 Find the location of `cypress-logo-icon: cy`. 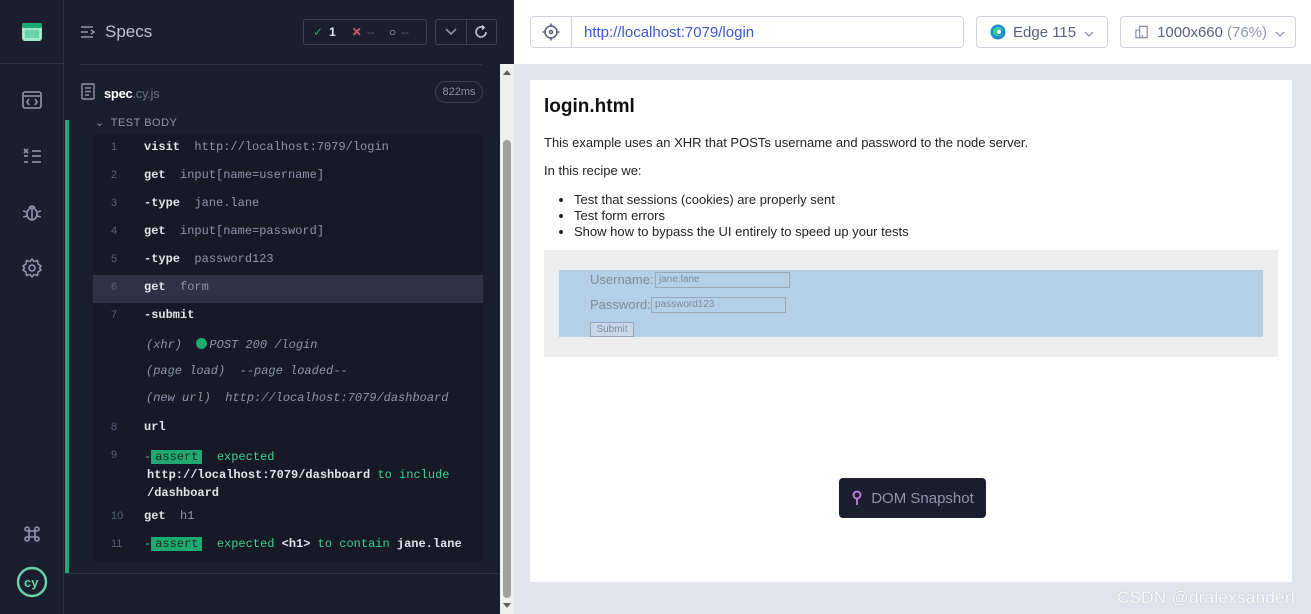

cypress-logo-icon: cy is located at coordinates (32, 582).